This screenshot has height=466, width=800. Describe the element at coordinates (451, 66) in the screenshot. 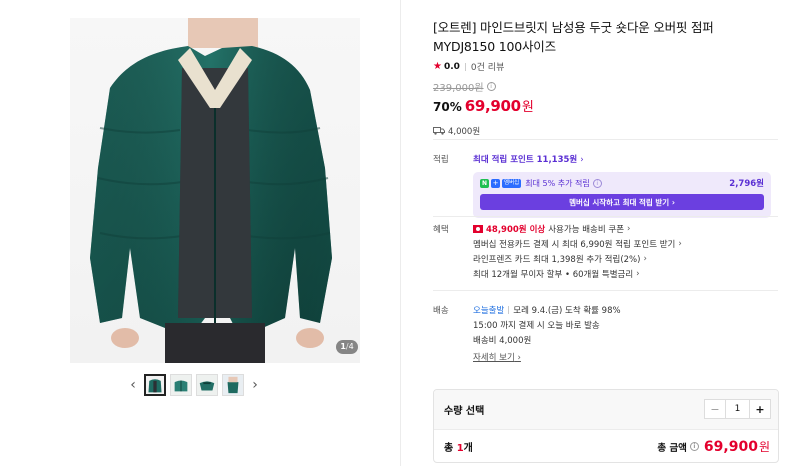

I see `rating-score: 0.0` at that location.